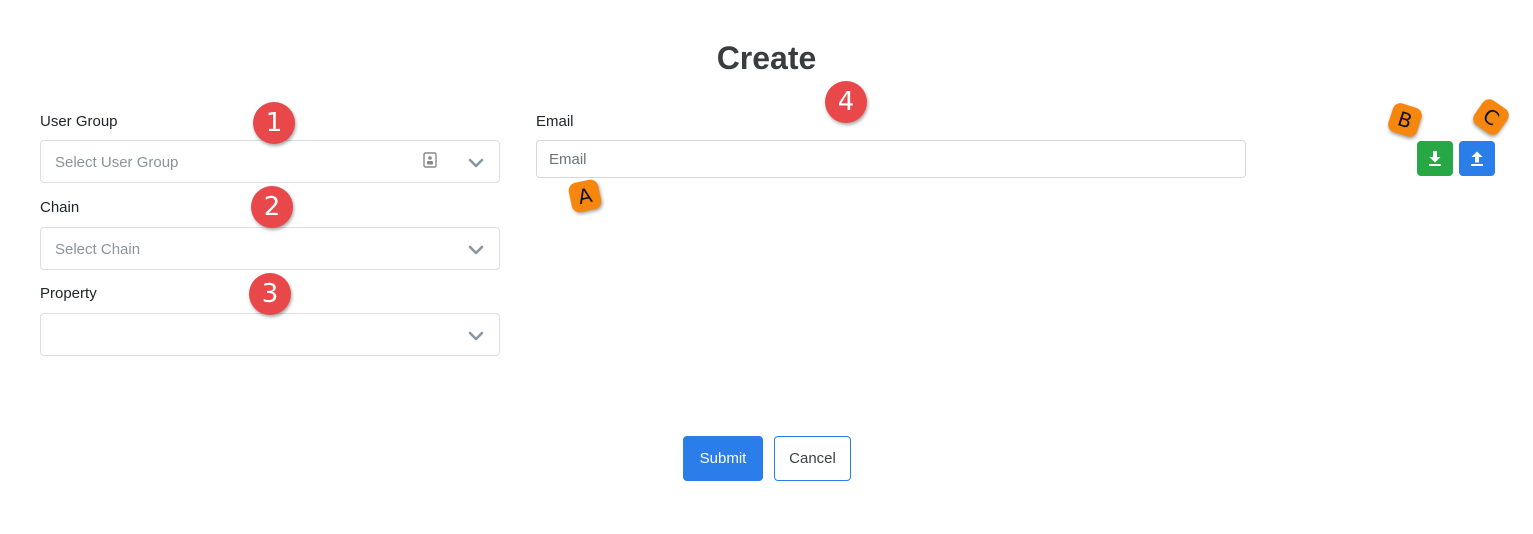  I want to click on annotation-marker: 1, so click(274, 123).